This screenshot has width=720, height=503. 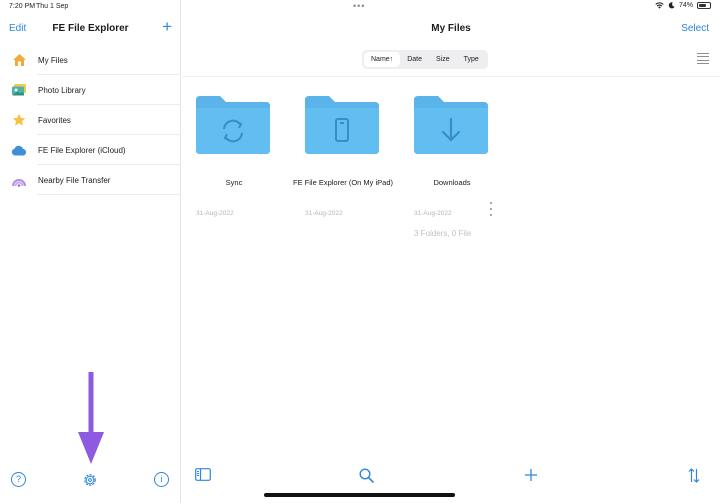 I want to click on sidebar-title: FE File Explorer, so click(x=90, y=28).